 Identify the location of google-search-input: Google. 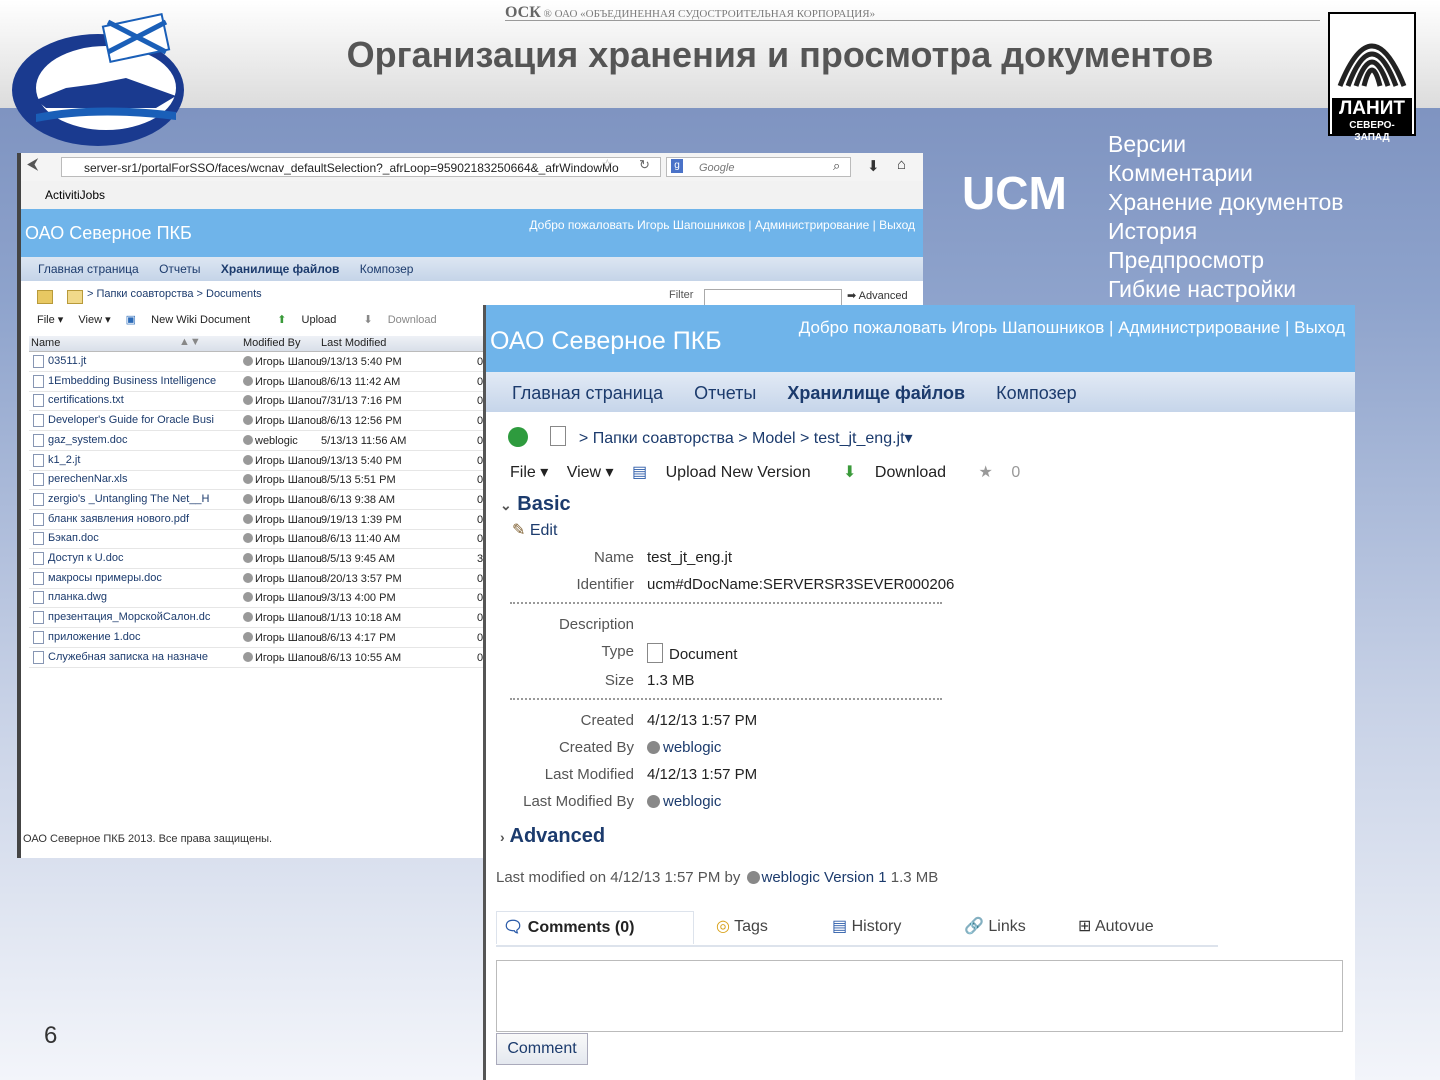
(758, 167).